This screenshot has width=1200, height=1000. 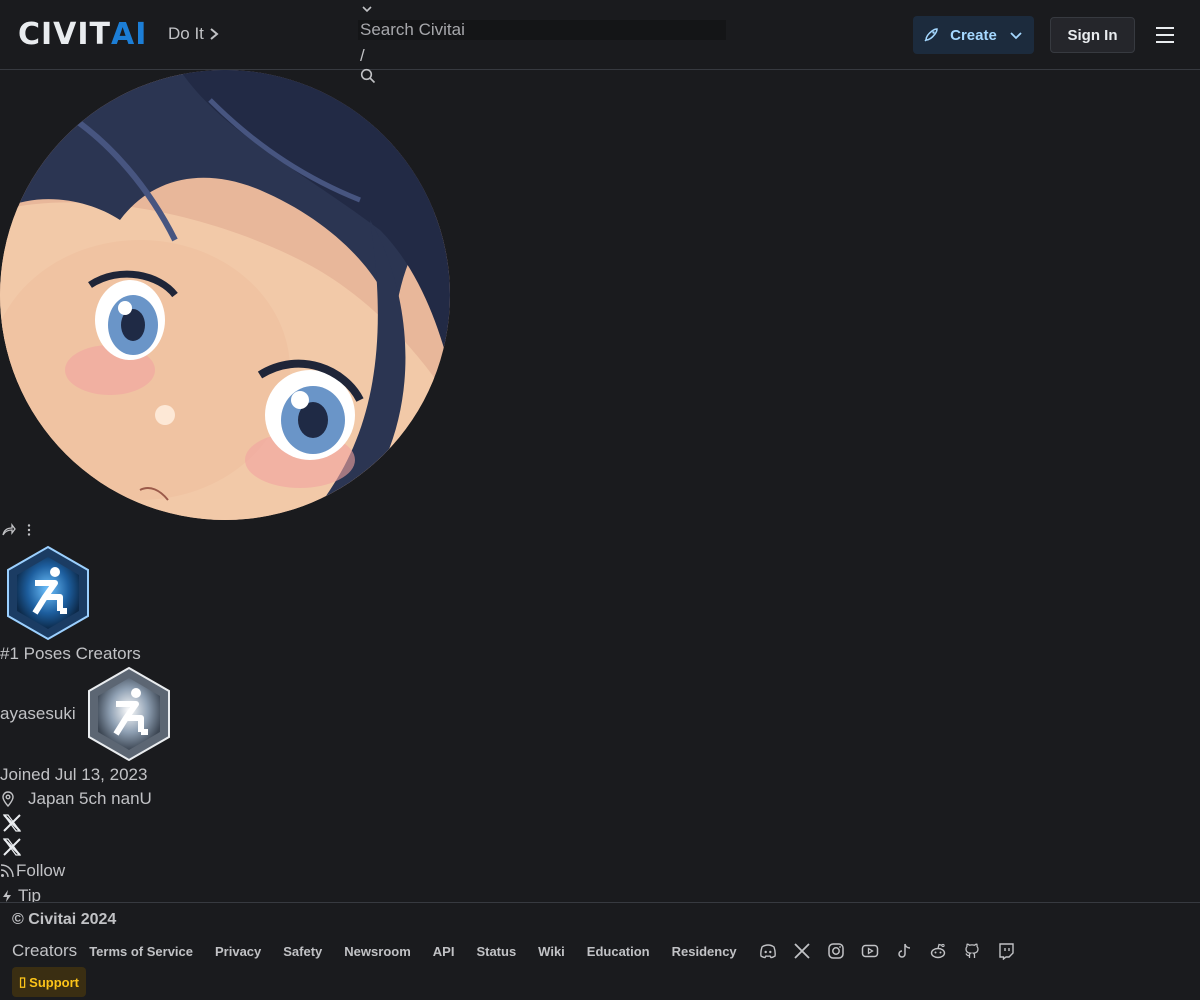 I want to click on create-button: Create, so click(x=973, y=35).